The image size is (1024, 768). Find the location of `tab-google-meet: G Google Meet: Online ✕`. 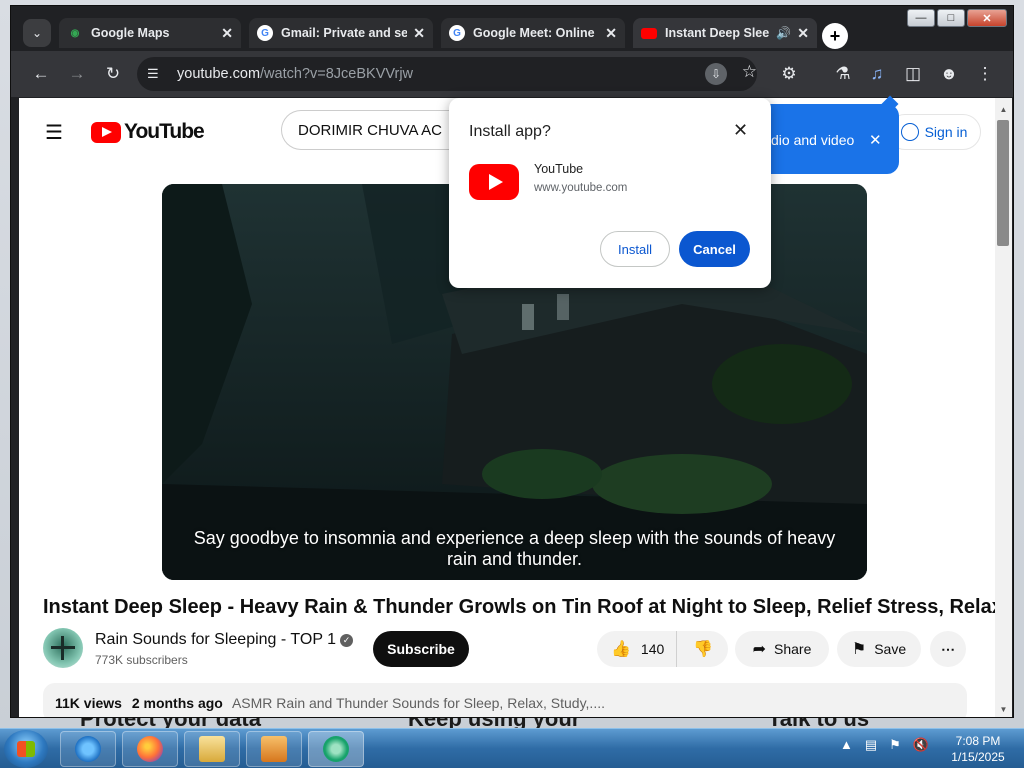

tab-google-meet: G Google Meet: Online ✕ is located at coordinates (533, 33).